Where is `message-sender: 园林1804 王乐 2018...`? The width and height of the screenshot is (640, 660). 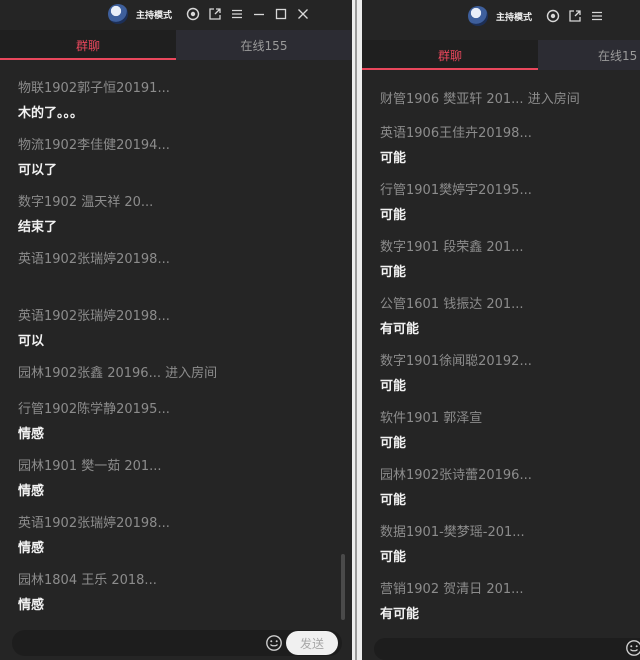 message-sender: 园林1804 王乐 2018... is located at coordinates (87, 580).